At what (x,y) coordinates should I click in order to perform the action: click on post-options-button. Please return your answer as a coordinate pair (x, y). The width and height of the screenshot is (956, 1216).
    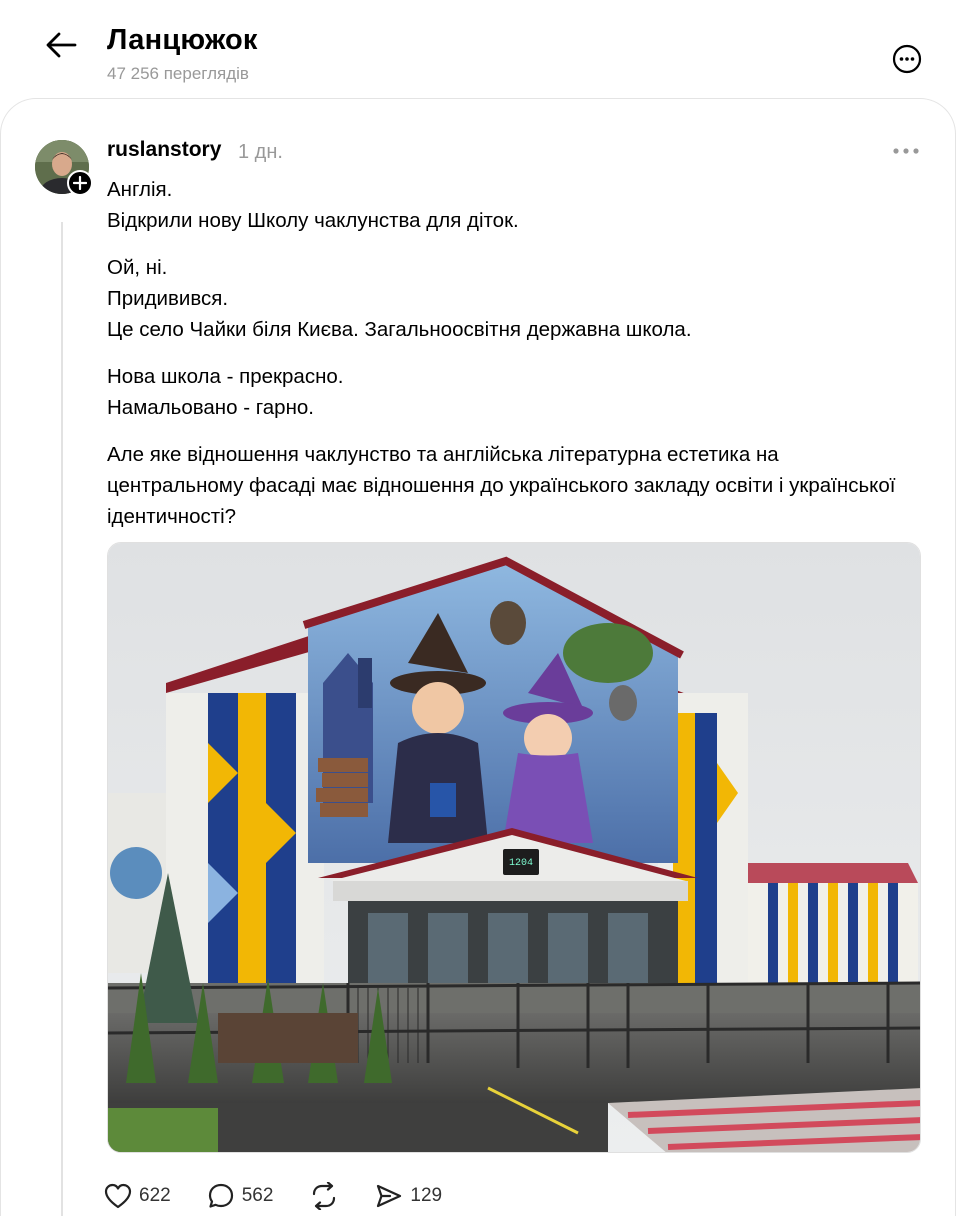
    Looking at the image, I should click on (906, 151).